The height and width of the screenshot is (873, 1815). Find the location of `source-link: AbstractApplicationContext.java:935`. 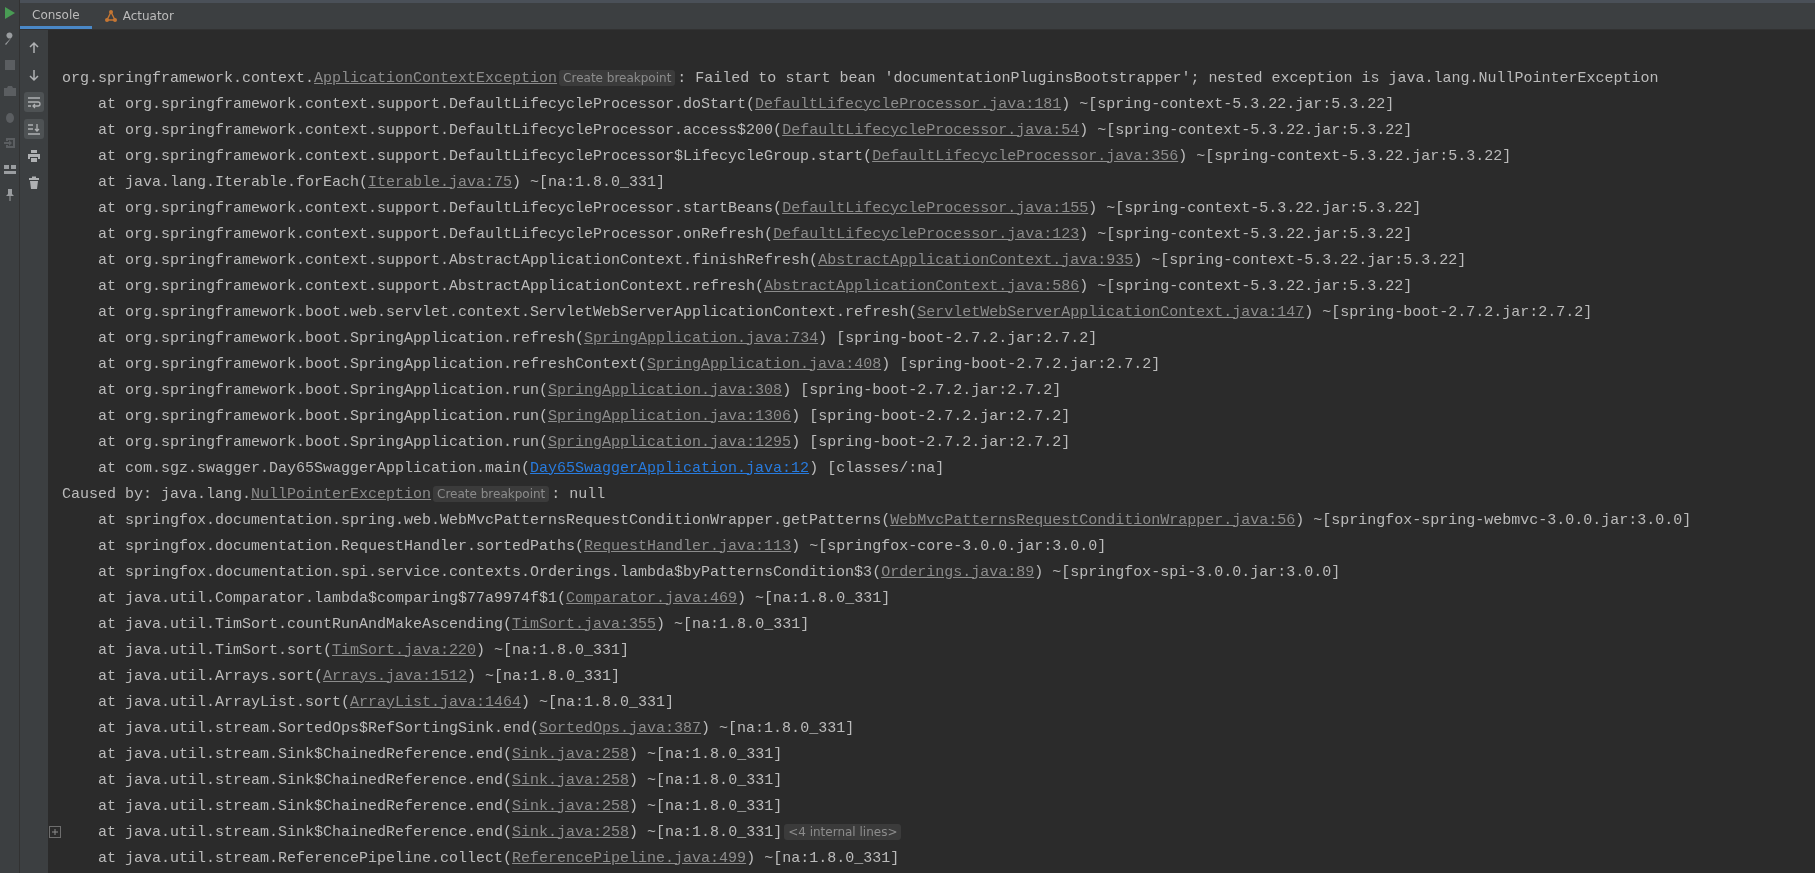

source-link: AbstractApplicationContext.java:935 is located at coordinates (976, 260).